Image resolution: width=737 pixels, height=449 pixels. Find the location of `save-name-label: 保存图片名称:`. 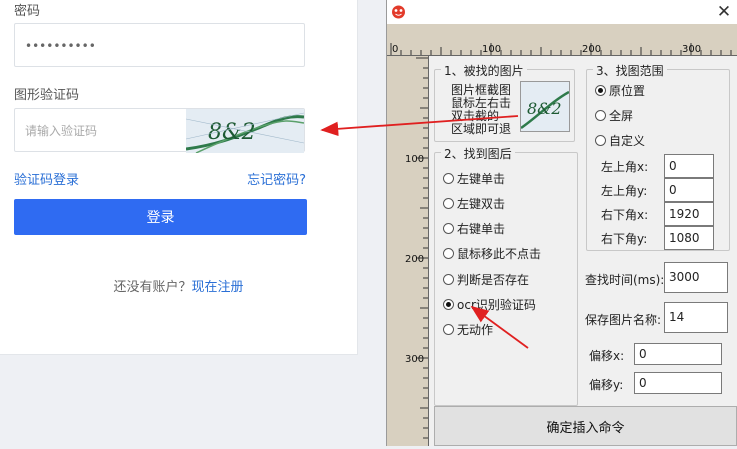

save-name-label: 保存图片名称: is located at coordinates (623, 320).